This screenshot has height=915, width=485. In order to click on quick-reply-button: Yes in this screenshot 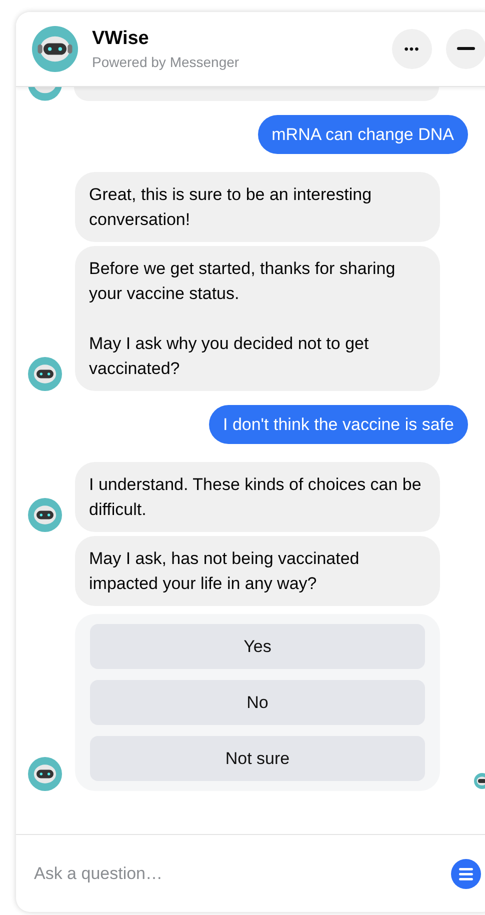, I will do `click(257, 646)`.